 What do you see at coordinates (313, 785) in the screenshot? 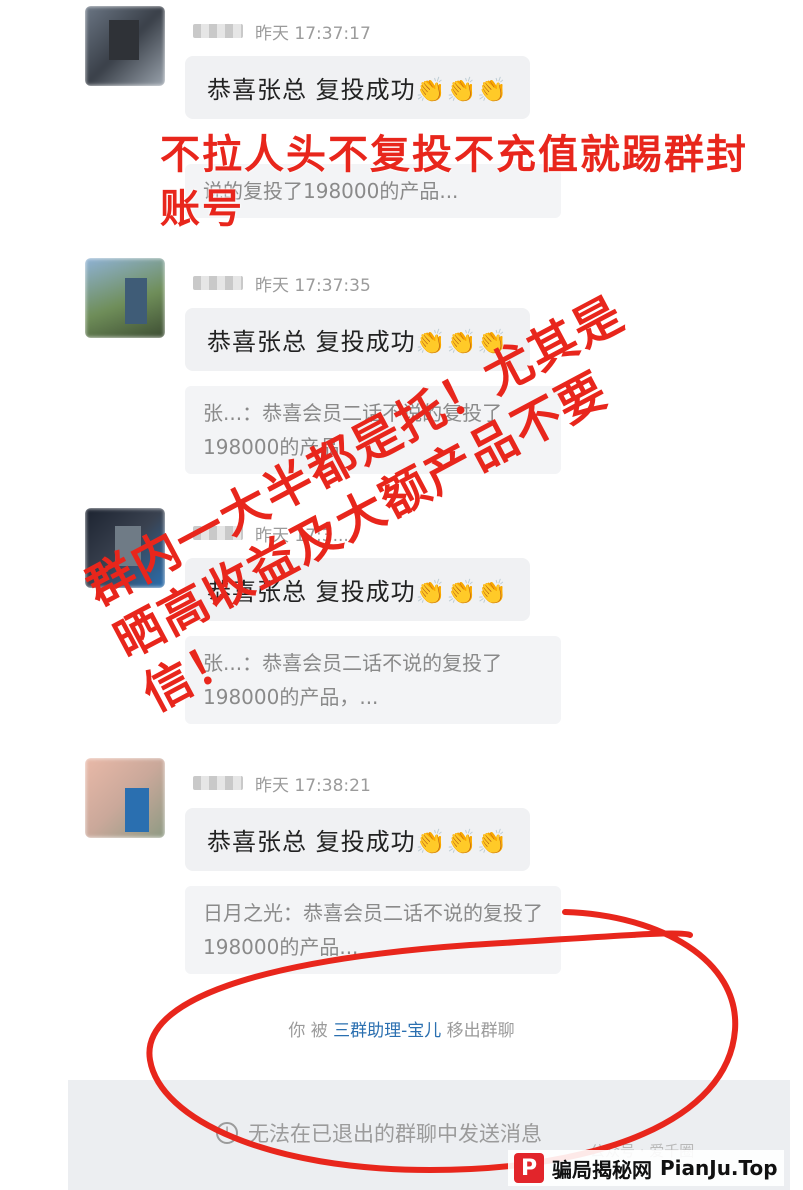
I see `message-time: 昨天 17:38:21` at bounding box center [313, 785].